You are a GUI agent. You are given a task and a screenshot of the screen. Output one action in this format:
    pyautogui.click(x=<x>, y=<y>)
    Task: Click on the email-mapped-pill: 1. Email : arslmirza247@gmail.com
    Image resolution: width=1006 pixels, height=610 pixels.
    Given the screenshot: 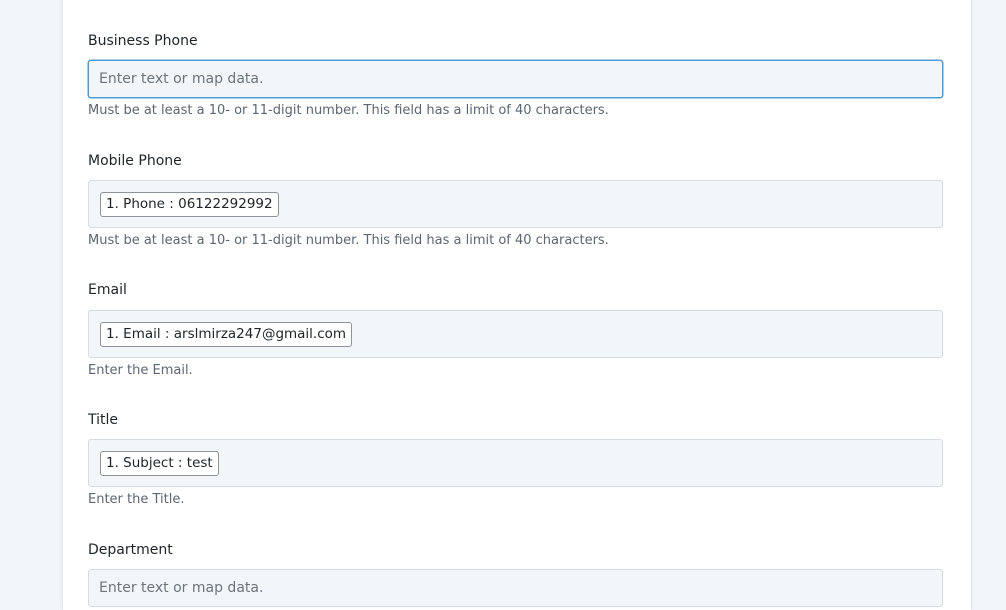 What is the action you would take?
    pyautogui.click(x=226, y=334)
    